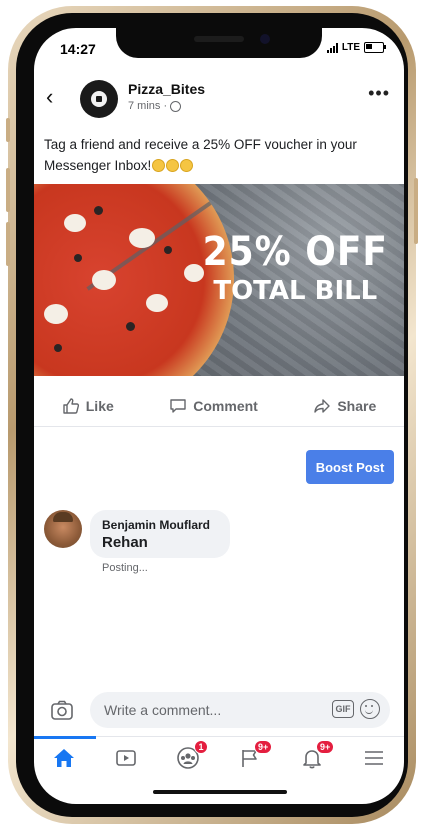  I want to click on more-options-icon: •••, so click(379, 93).